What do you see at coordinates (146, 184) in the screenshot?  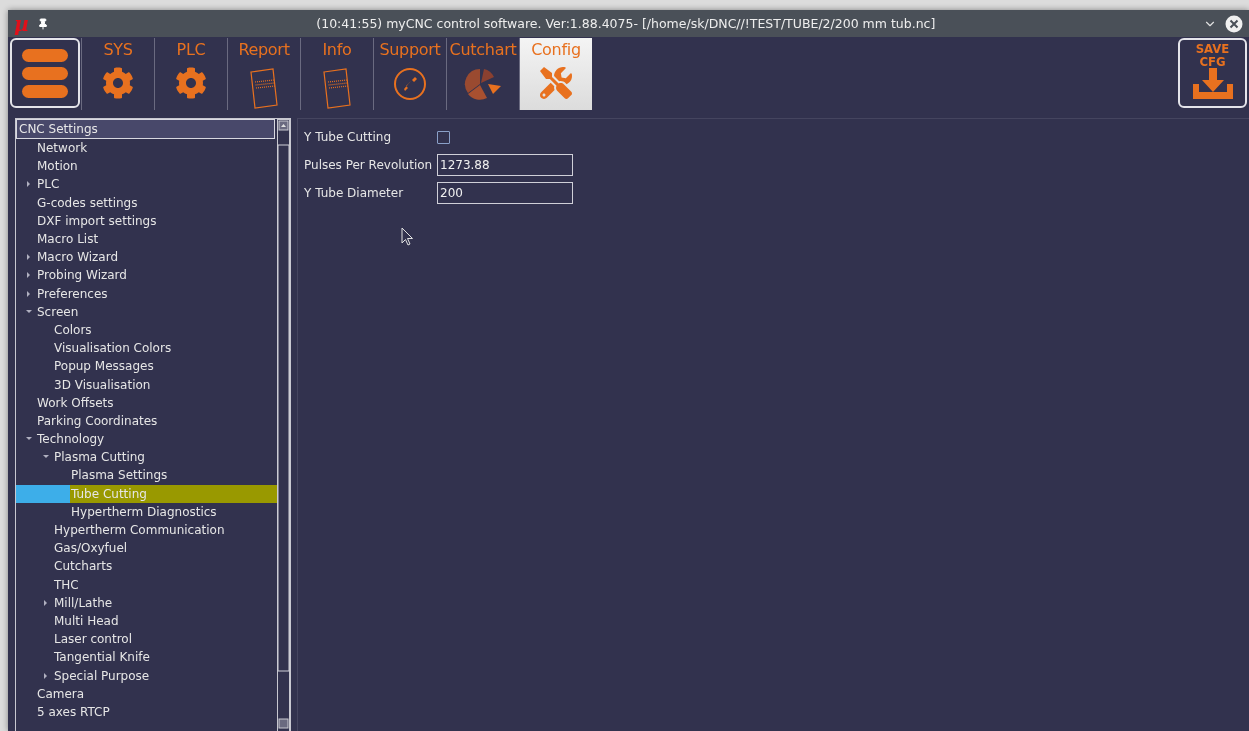 I see `tree-item: PLC` at bounding box center [146, 184].